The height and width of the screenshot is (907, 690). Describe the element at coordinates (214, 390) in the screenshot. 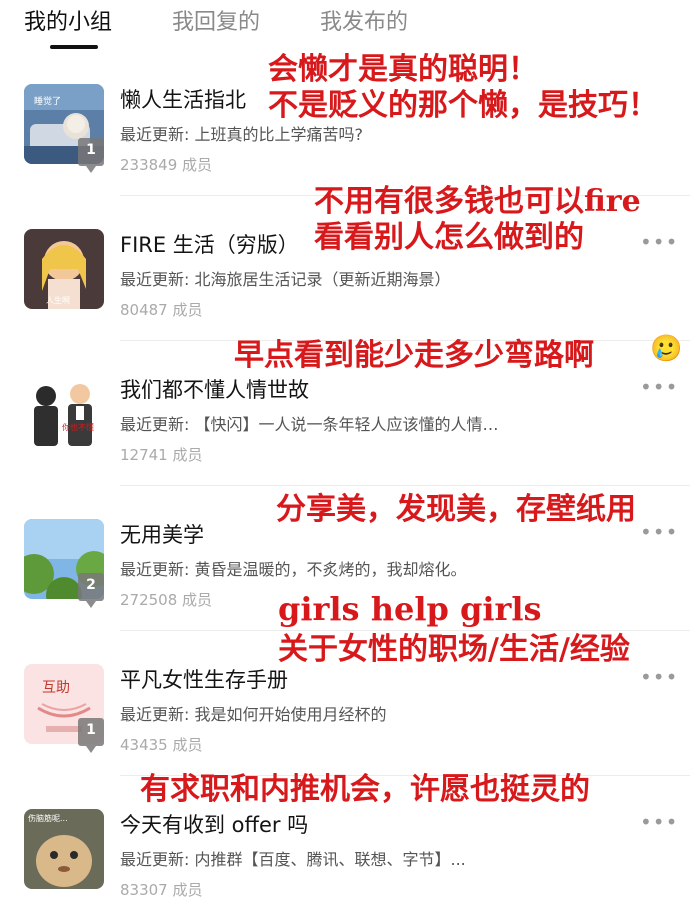

I see `group-title: 我们都不懂人情世故` at that location.